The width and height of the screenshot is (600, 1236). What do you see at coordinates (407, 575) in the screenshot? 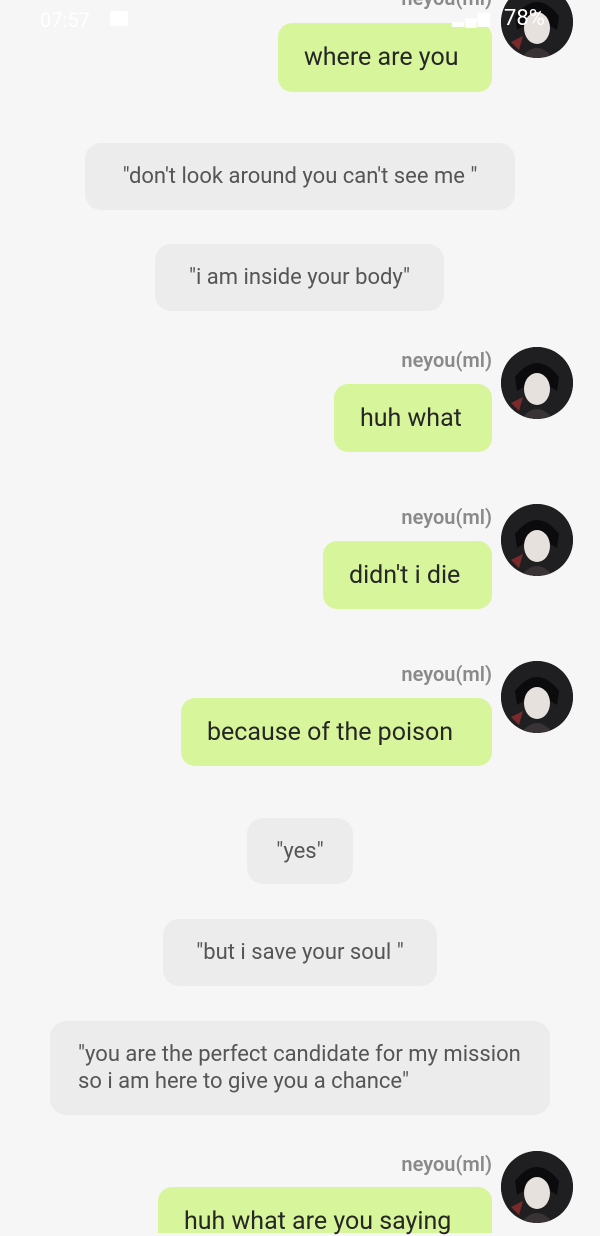
I see `message-bubble: didn't i die` at bounding box center [407, 575].